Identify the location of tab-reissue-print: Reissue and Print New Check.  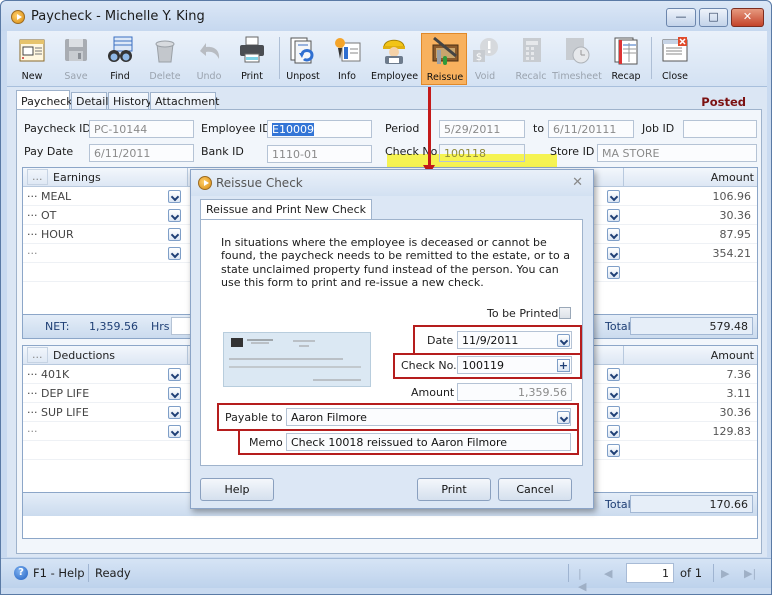
(286, 209).